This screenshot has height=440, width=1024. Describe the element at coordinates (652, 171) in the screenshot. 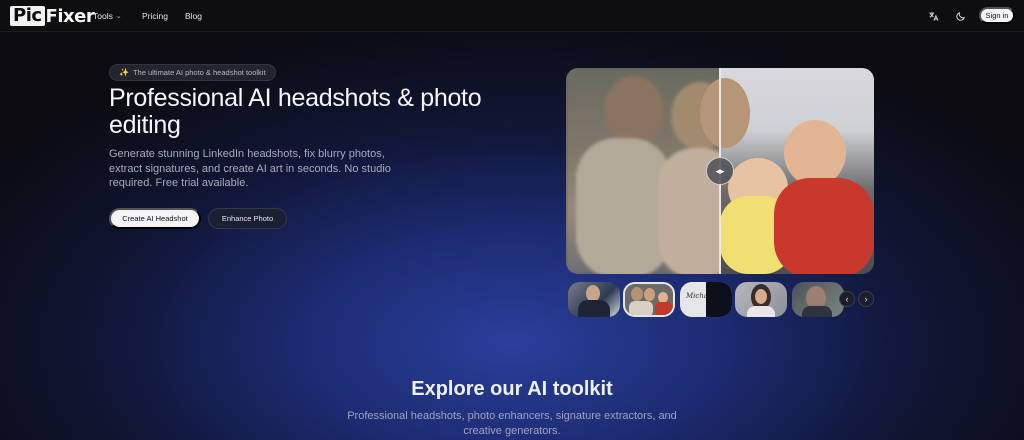

I see `before-image-blurry` at that location.